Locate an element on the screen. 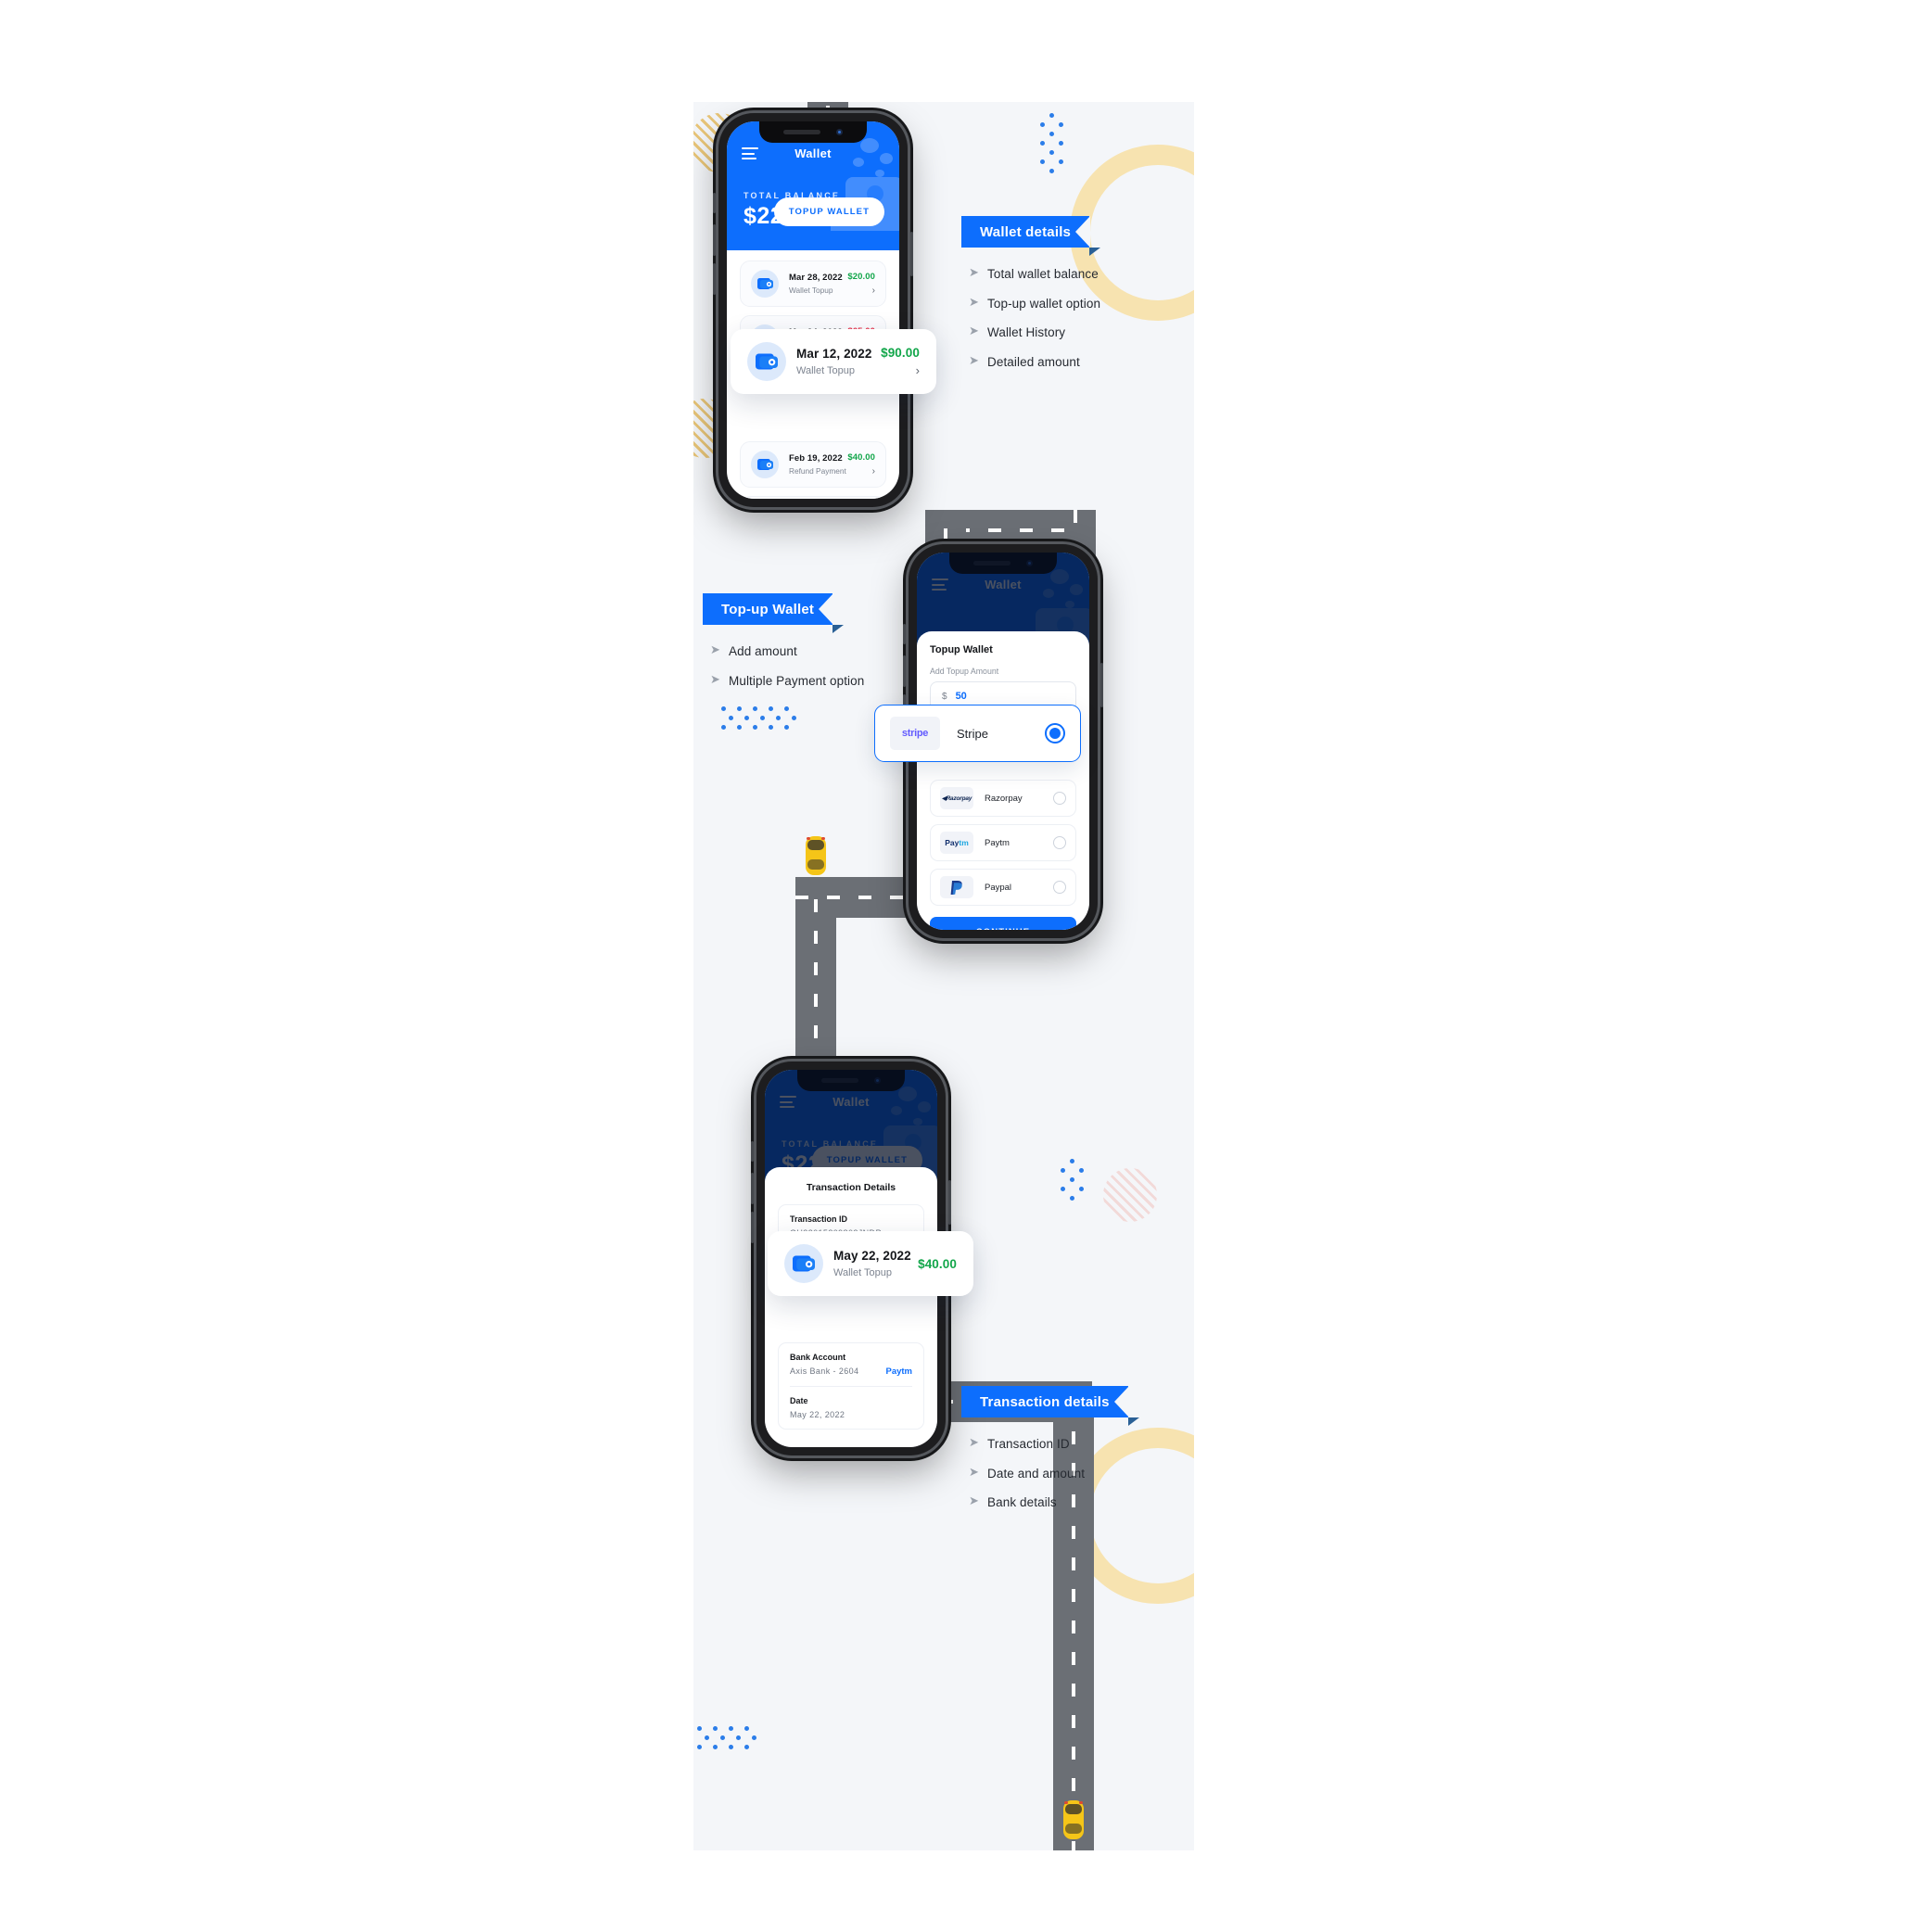 This screenshot has height=1932, width=1932. amount-value: 50 is located at coordinates (961, 696).